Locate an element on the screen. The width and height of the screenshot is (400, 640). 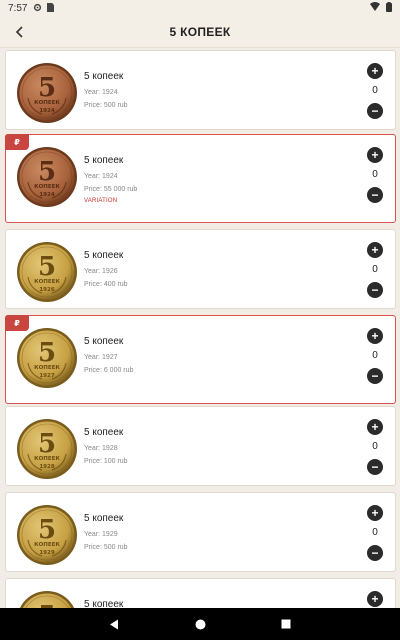
coin-year-label: Year: 1928 is located at coordinates (101, 448).